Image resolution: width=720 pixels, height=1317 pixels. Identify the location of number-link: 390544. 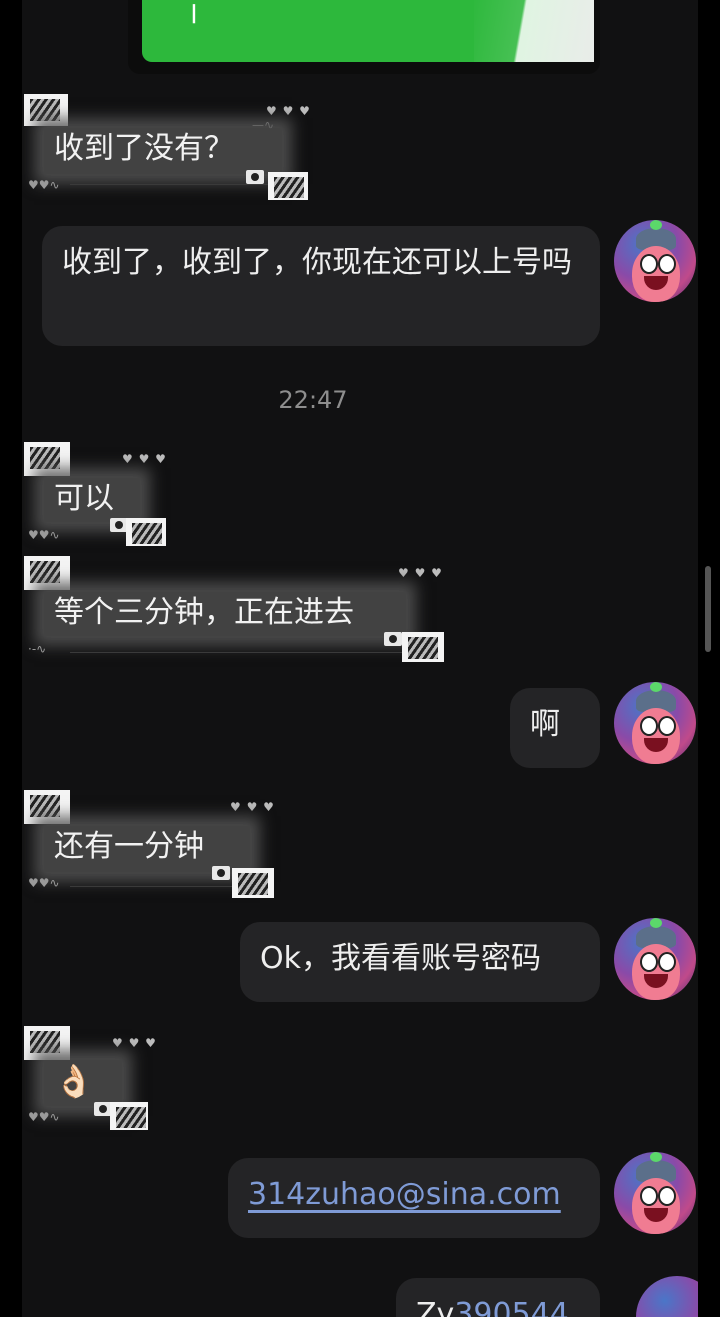
(511, 1307).